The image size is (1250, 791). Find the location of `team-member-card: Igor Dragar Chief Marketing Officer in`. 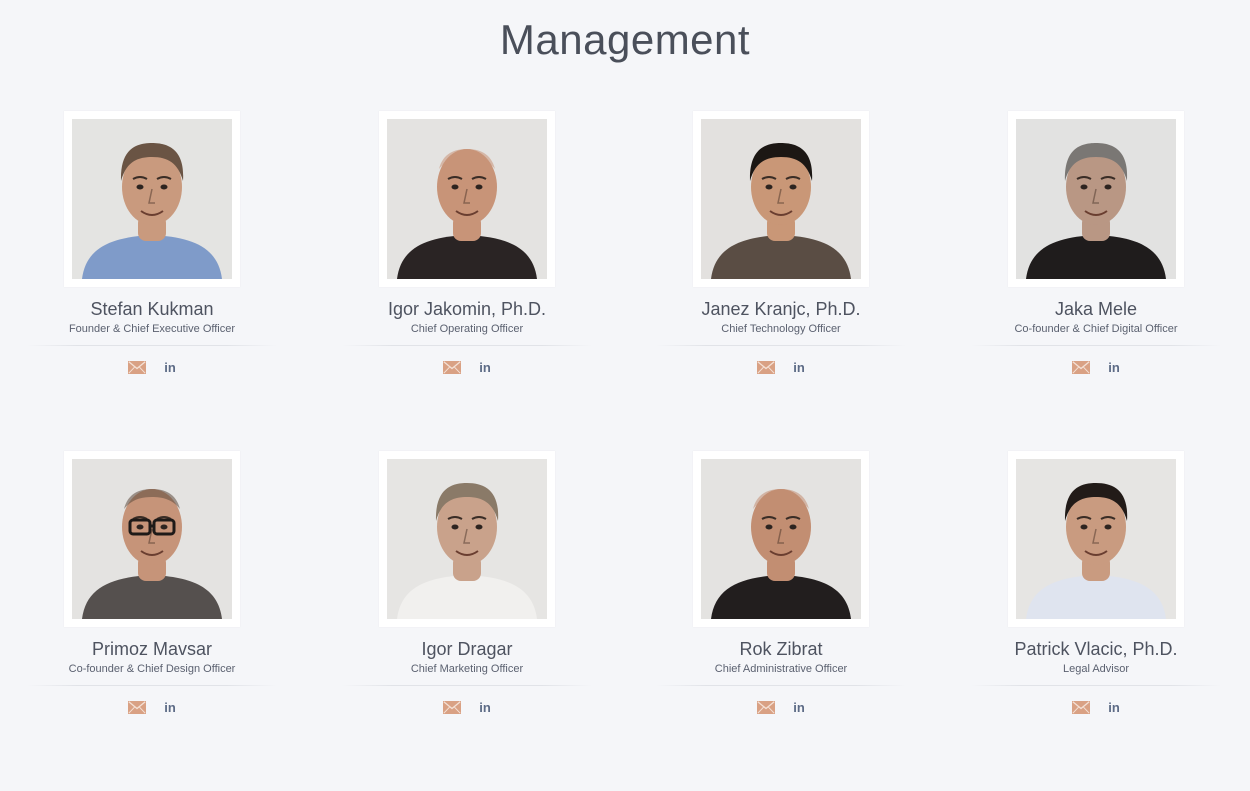

team-member-card: Igor Dragar Chief Marketing Officer in is located at coordinates (467, 583).